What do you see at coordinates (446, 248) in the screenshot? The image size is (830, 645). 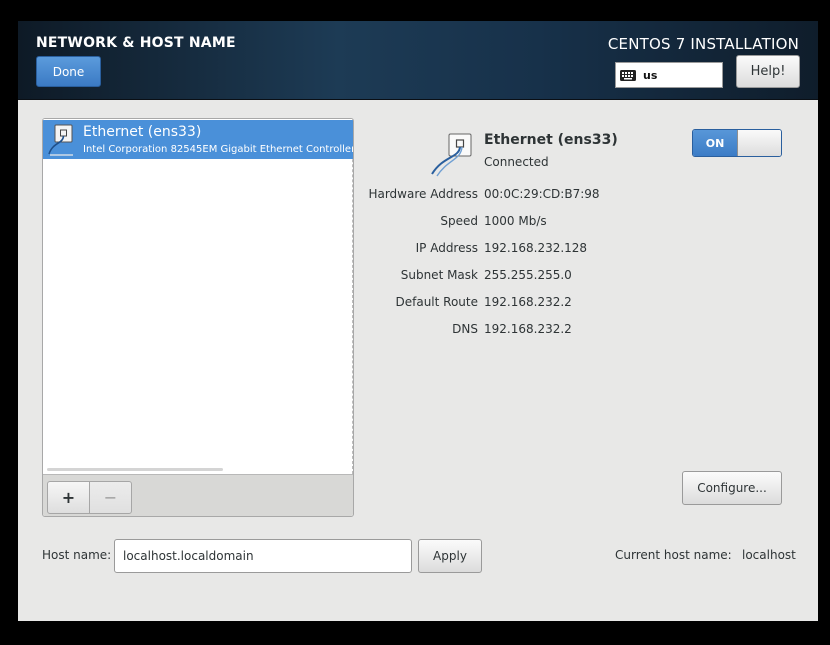 I see `property-label: IP Address` at bounding box center [446, 248].